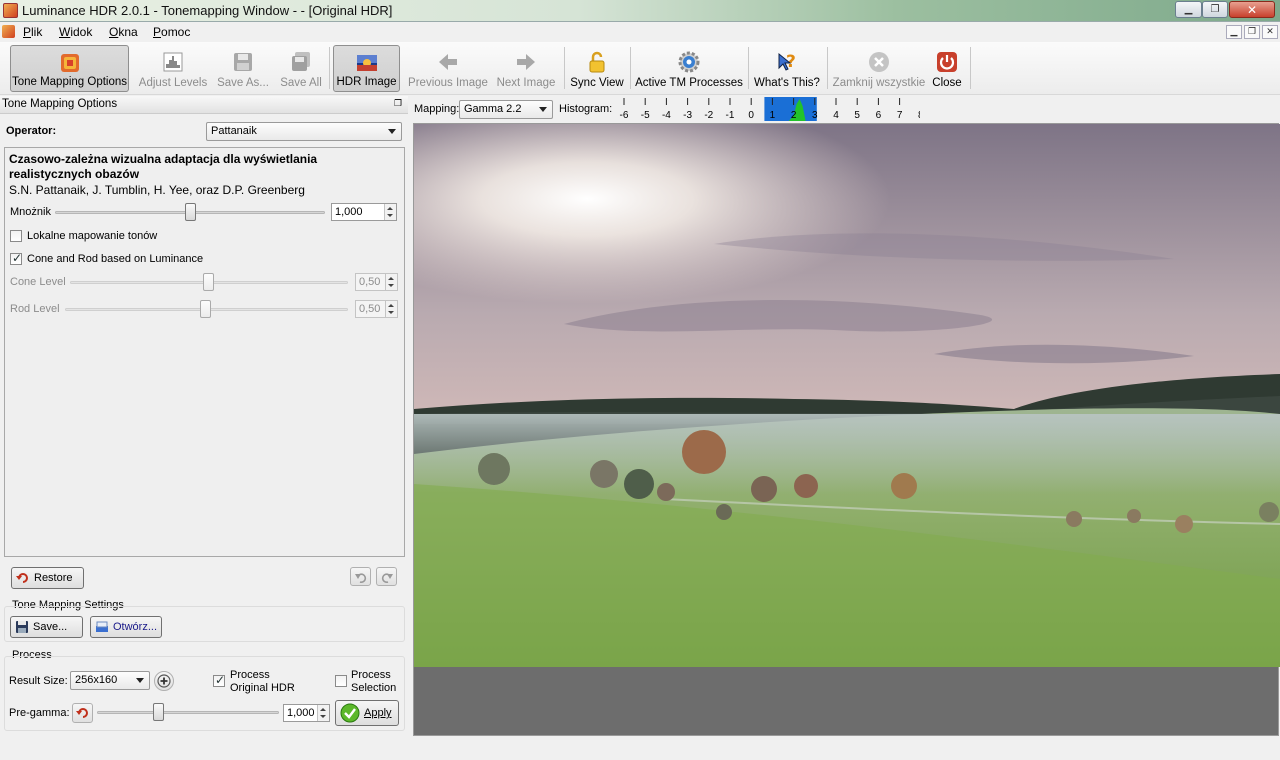 Image resolution: width=1280 pixels, height=760 pixels. What do you see at coordinates (787, 62) in the screenshot?
I see `whats-this-icon: ?` at bounding box center [787, 62].